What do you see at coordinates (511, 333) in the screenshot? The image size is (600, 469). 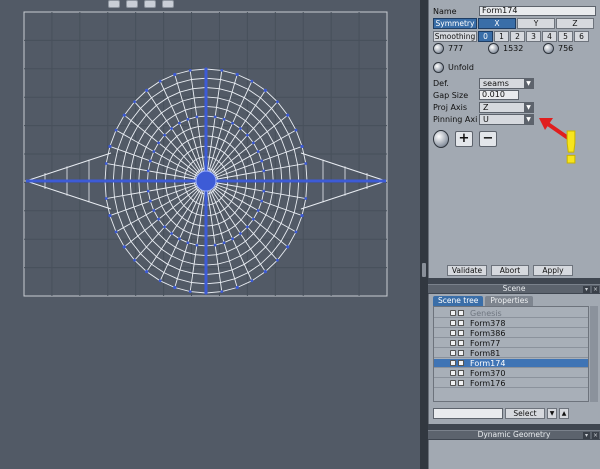 I see `list-item: Form386` at bounding box center [511, 333].